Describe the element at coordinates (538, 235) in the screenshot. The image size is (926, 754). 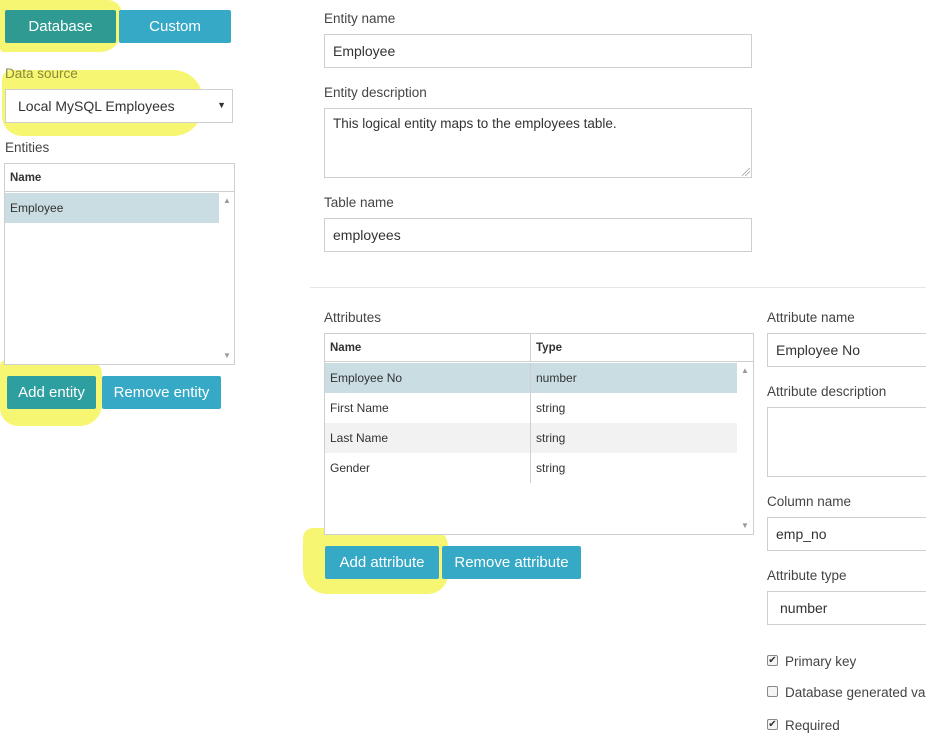
I see `table-name-input: employees` at that location.